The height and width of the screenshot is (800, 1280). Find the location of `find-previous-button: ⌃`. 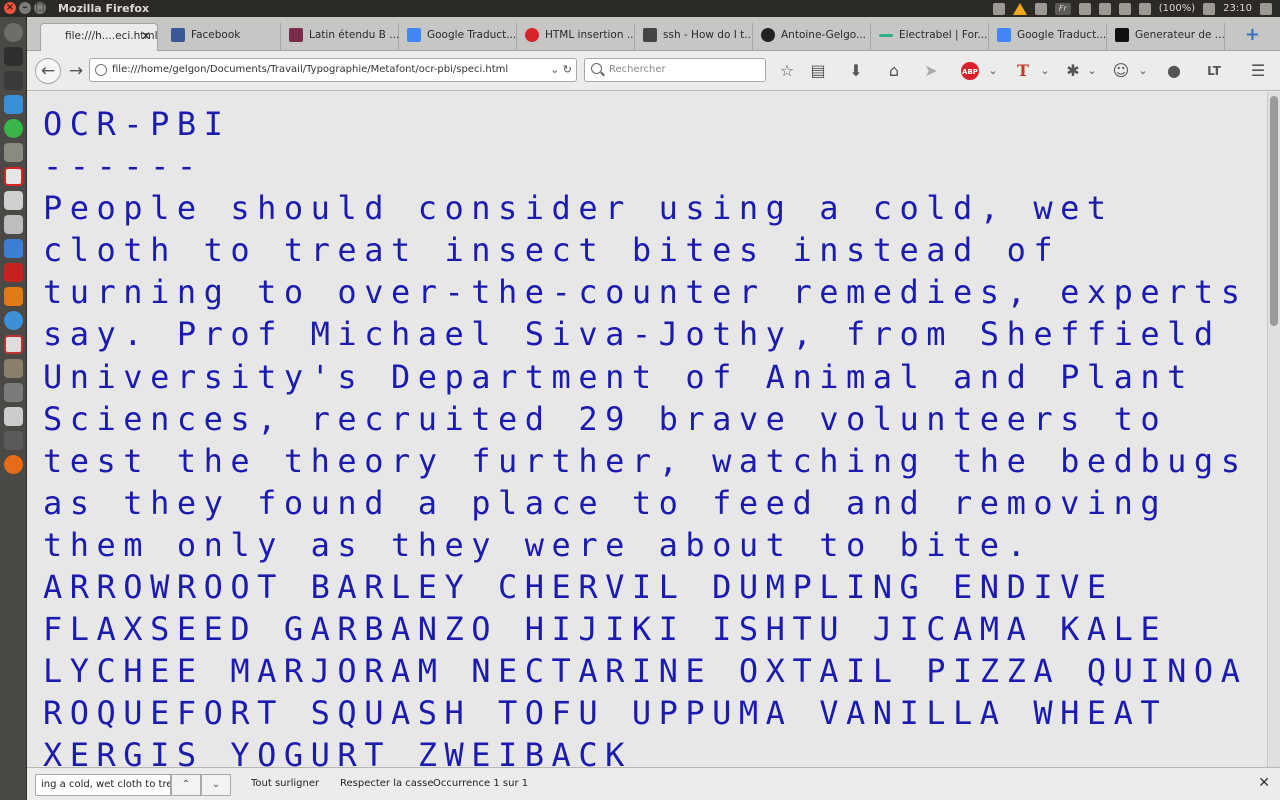

find-previous-button: ⌃ is located at coordinates (186, 785).